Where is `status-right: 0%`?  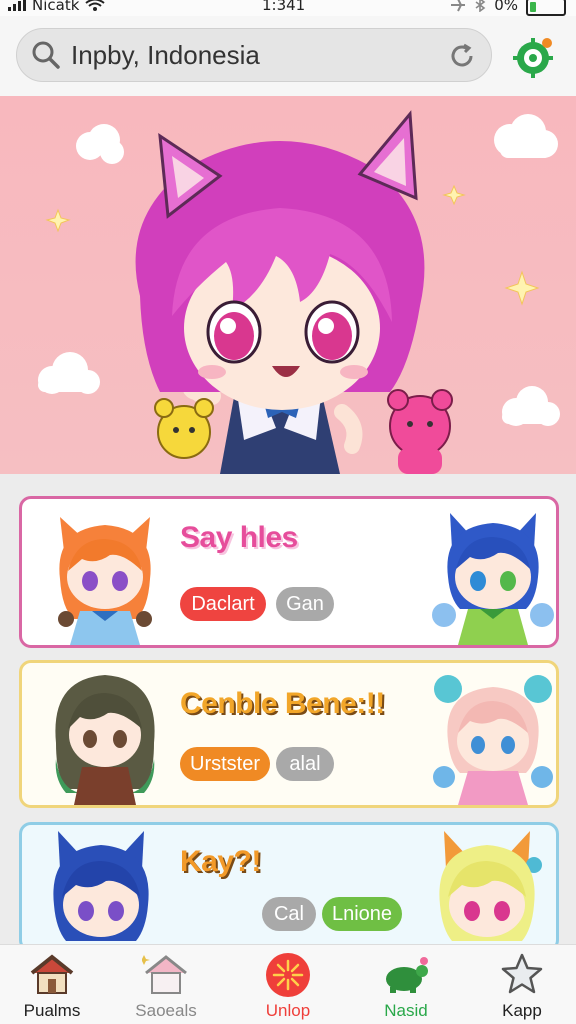 status-right: 0% is located at coordinates (508, 8).